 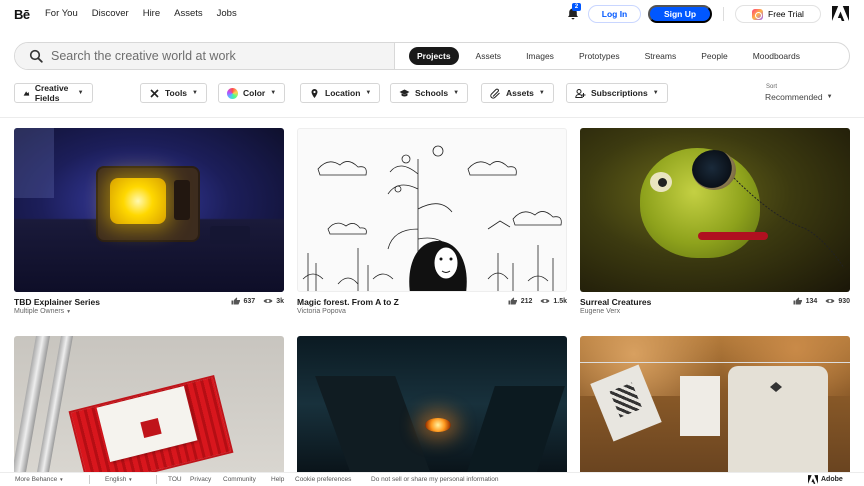 I want to click on tab-assets: Assets, so click(x=489, y=56).